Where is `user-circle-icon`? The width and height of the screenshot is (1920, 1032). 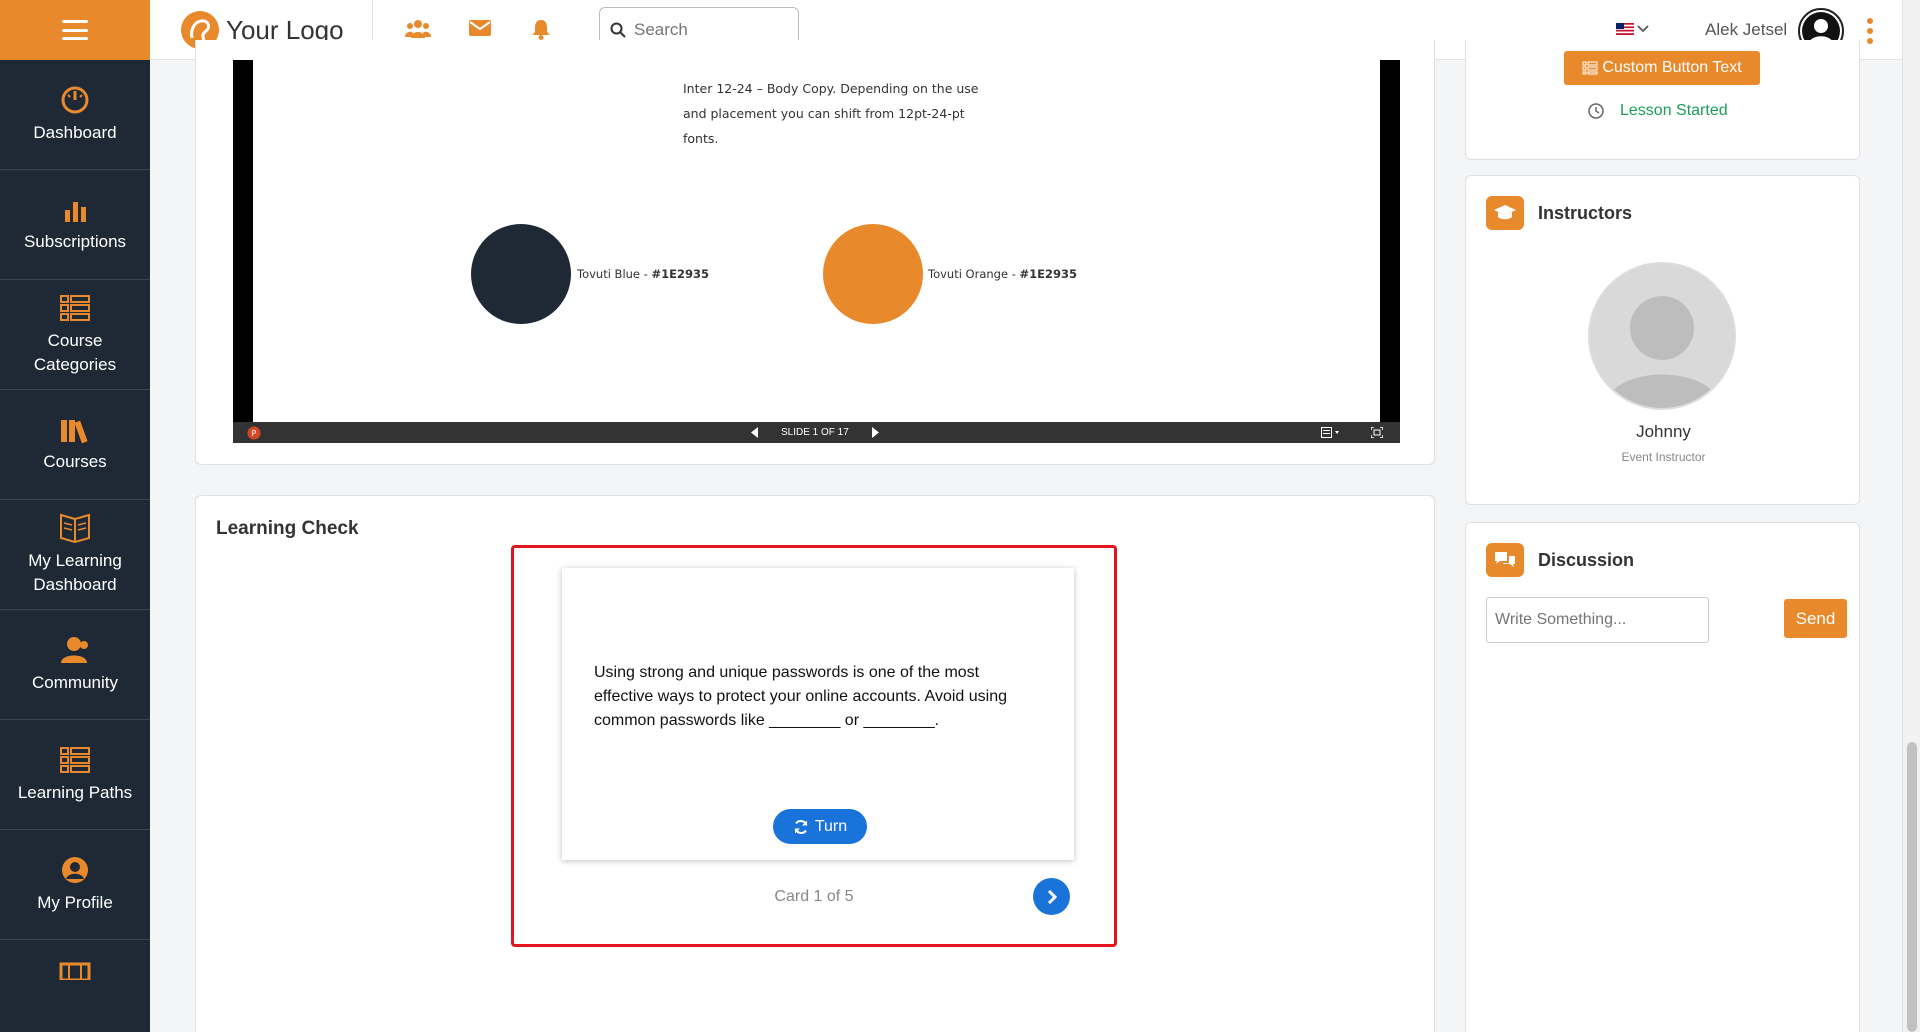 user-circle-icon is located at coordinates (75, 869).